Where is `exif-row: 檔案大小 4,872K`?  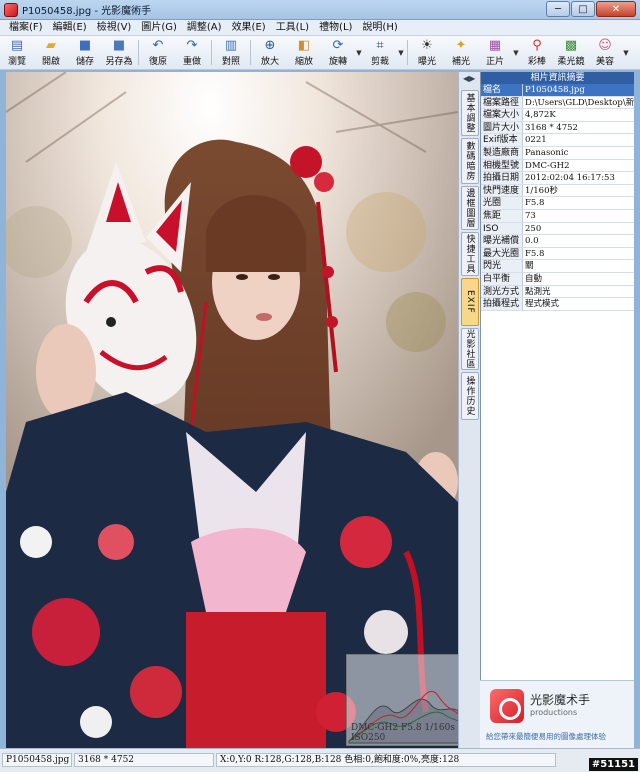 exif-row: 檔案大小 4,872K is located at coordinates (557, 115).